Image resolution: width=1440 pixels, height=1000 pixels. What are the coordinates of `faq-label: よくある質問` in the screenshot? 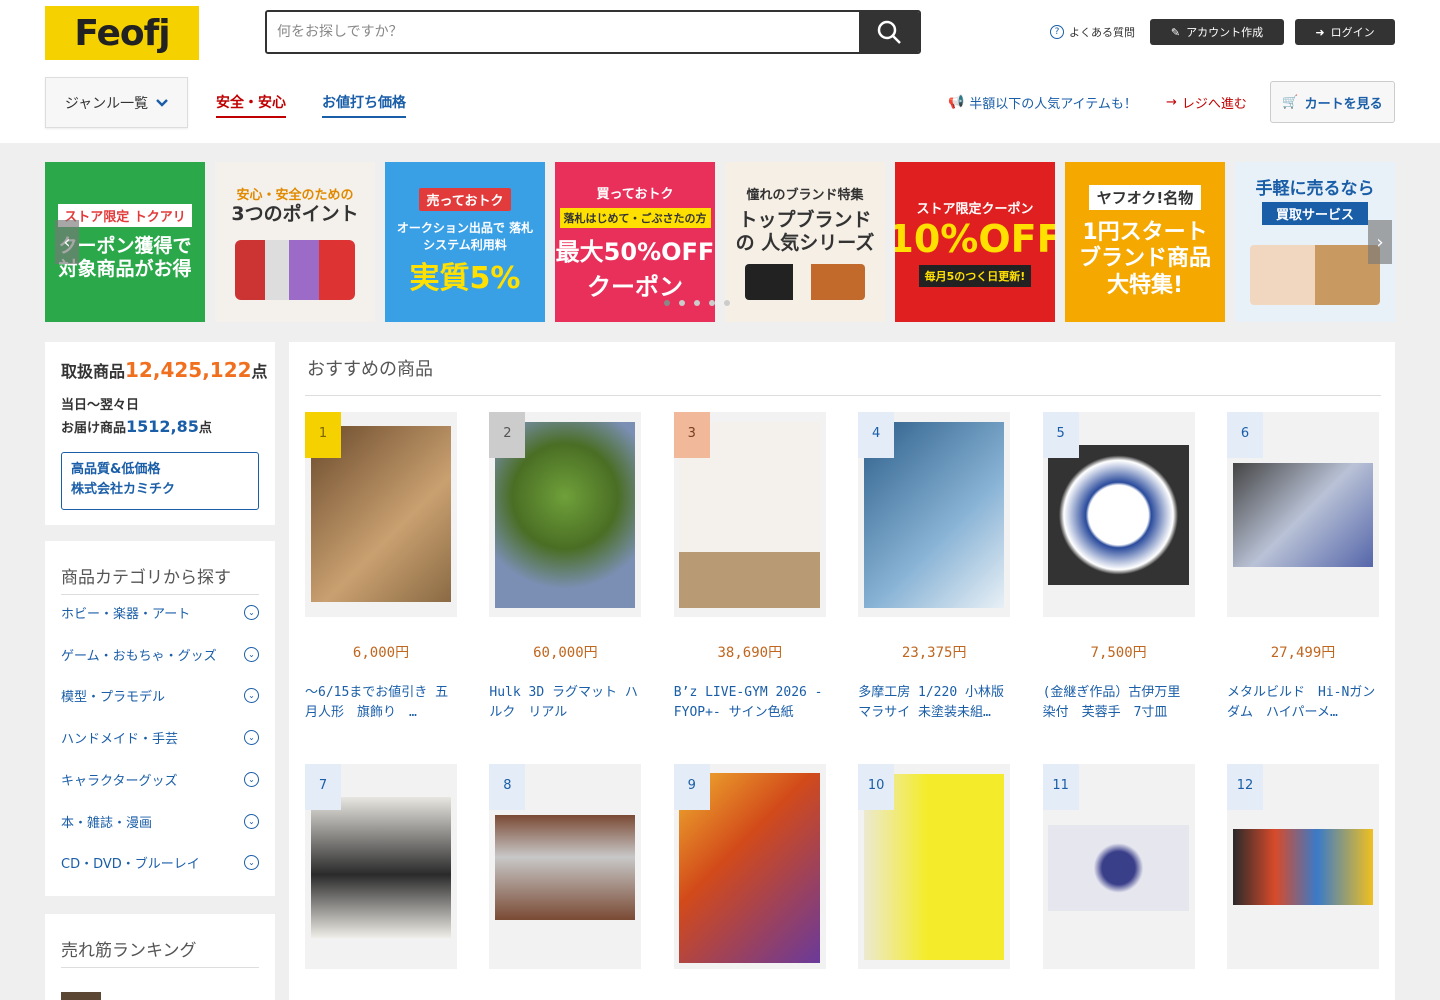 It's located at (1102, 32).